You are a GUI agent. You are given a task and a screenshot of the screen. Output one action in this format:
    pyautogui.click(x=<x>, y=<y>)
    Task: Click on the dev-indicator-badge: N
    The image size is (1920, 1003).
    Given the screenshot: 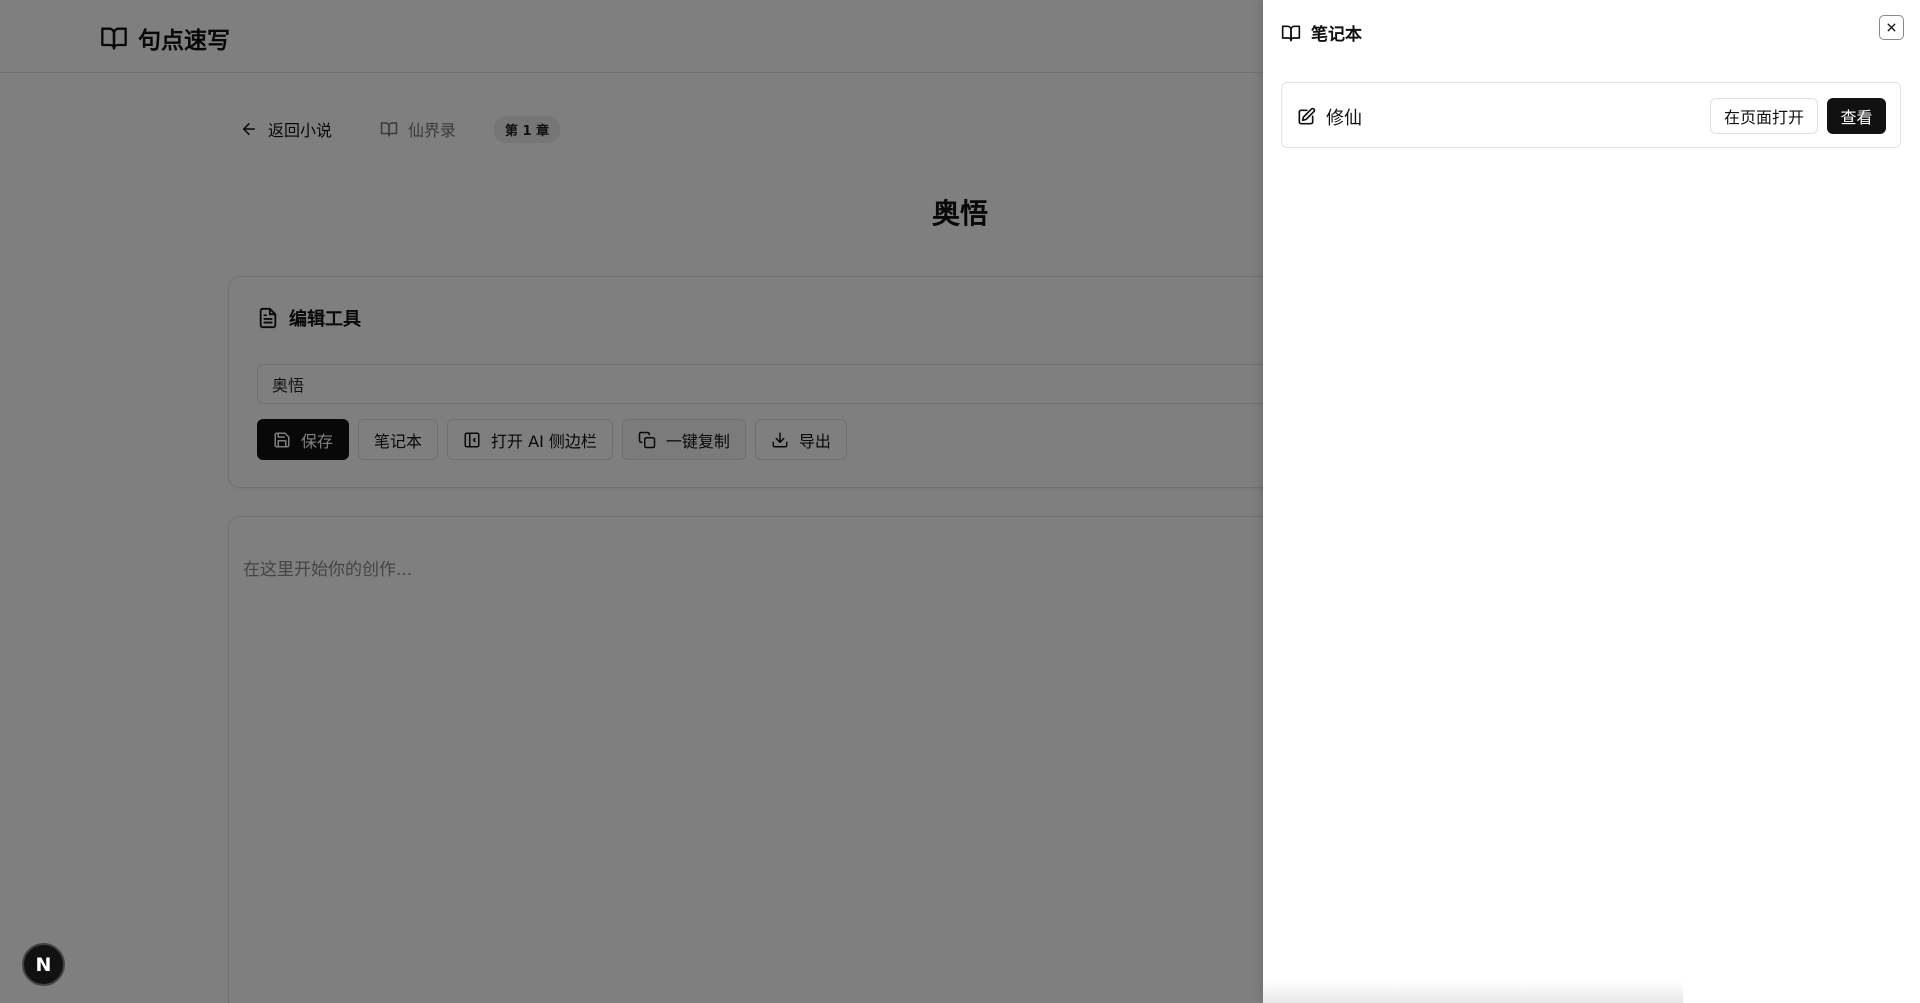 What is the action you would take?
    pyautogui.click(x=43, y=964)
    